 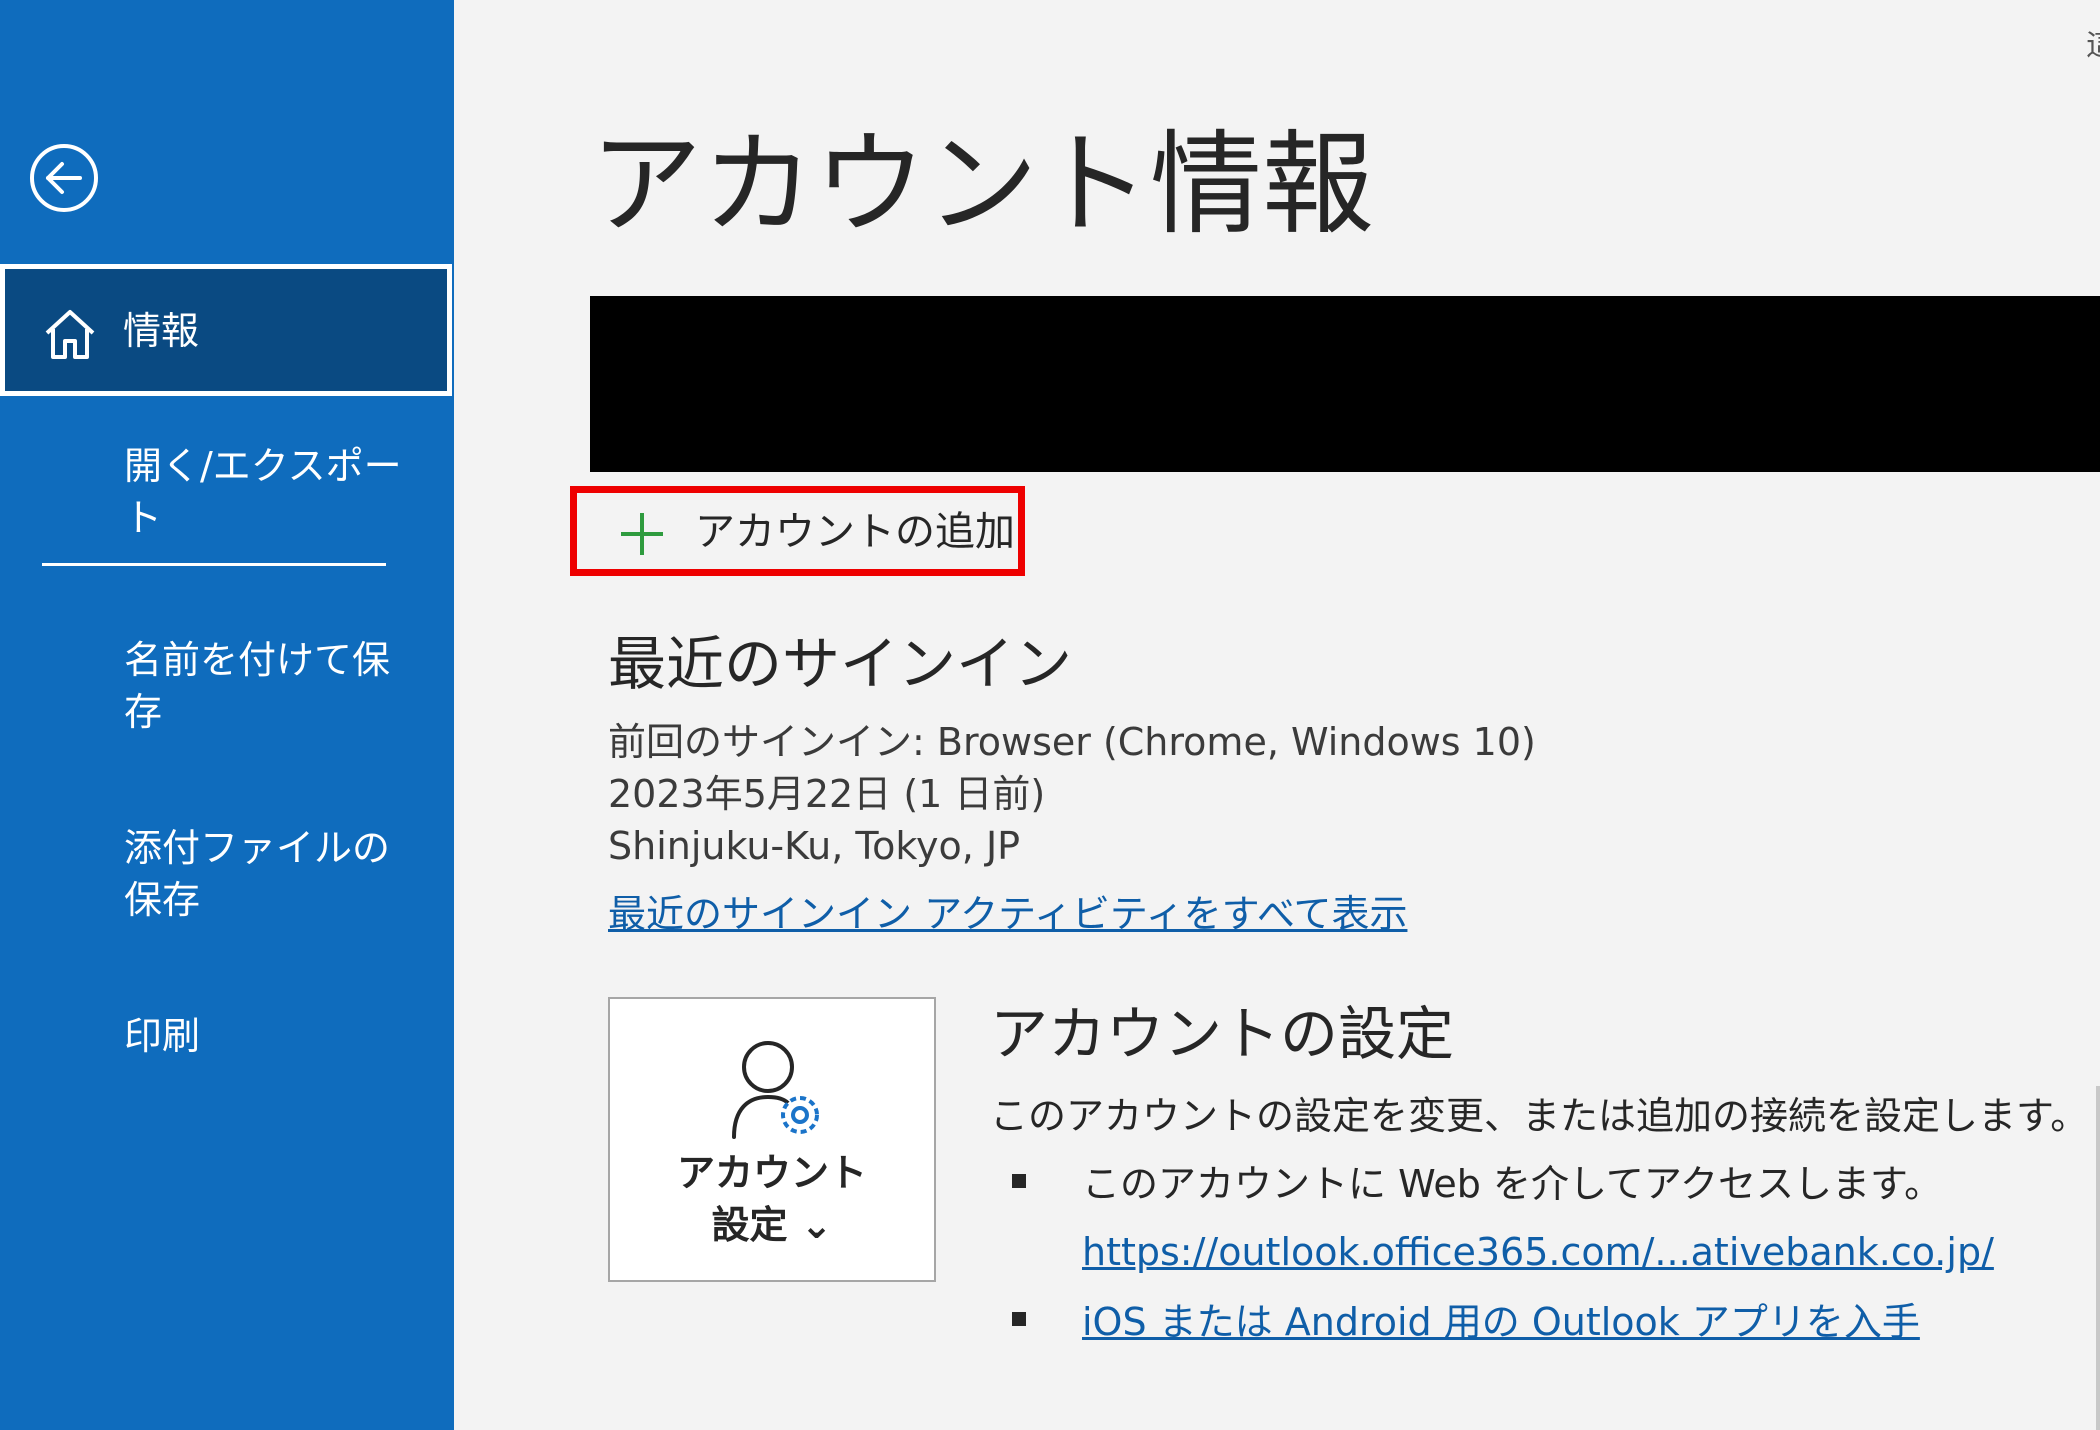 What do you see at coordinates (1222, 1034) in the screenshot?
I see `account-settings-title: アカウントの設定` at bounding box center [1222, 1034].